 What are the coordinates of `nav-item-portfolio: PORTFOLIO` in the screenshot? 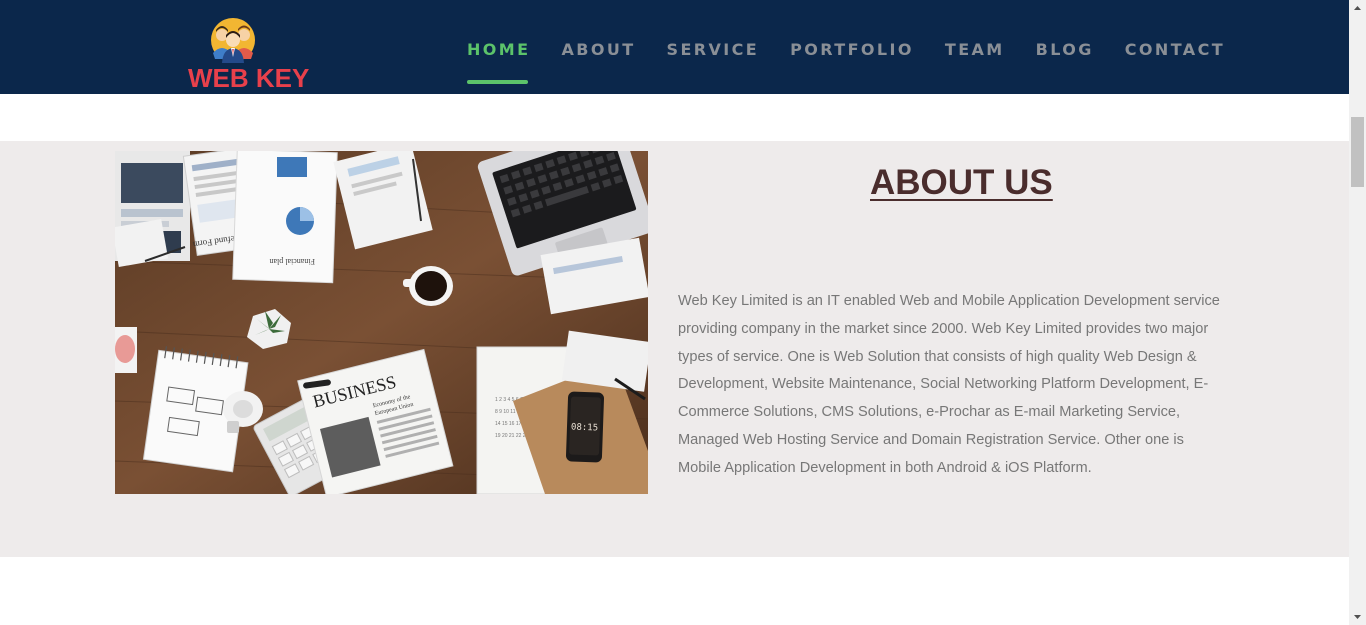 It's located at (852, 47).